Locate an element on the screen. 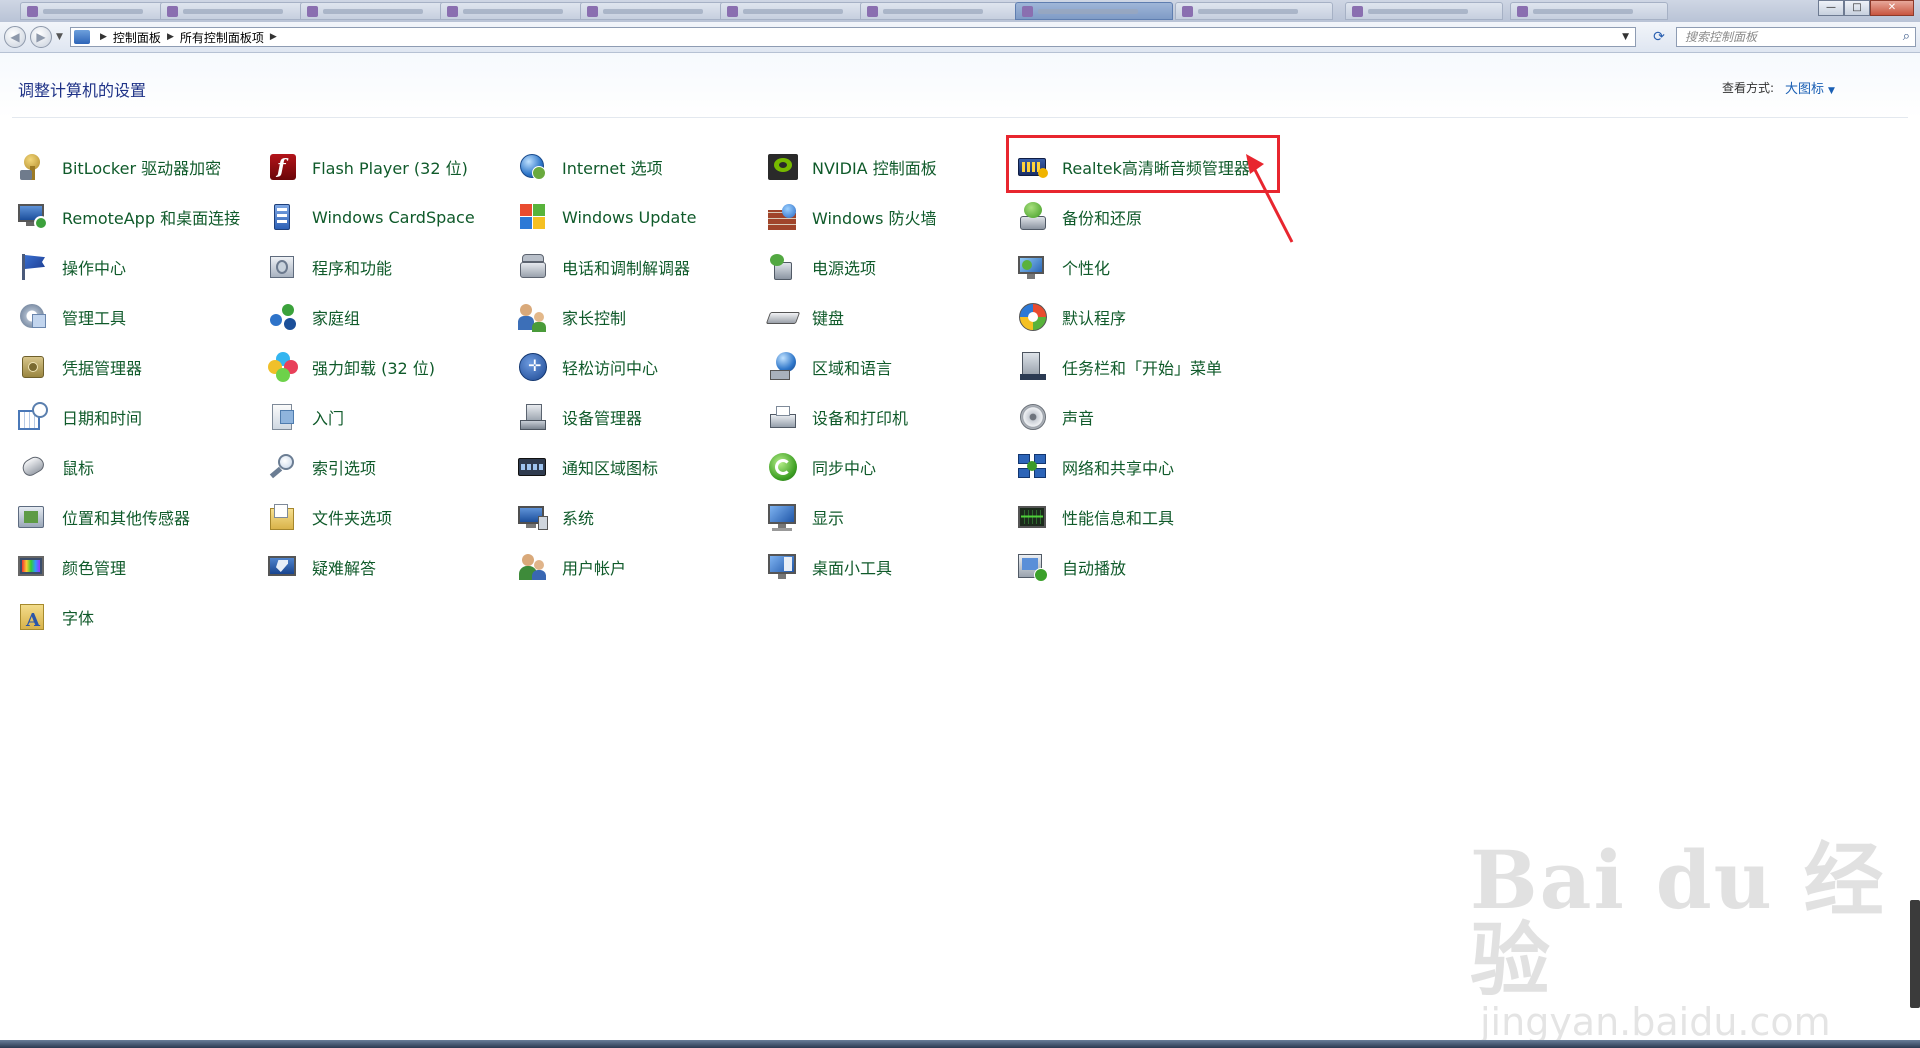  back-button: ◀ is located at coordinates (15, 37).